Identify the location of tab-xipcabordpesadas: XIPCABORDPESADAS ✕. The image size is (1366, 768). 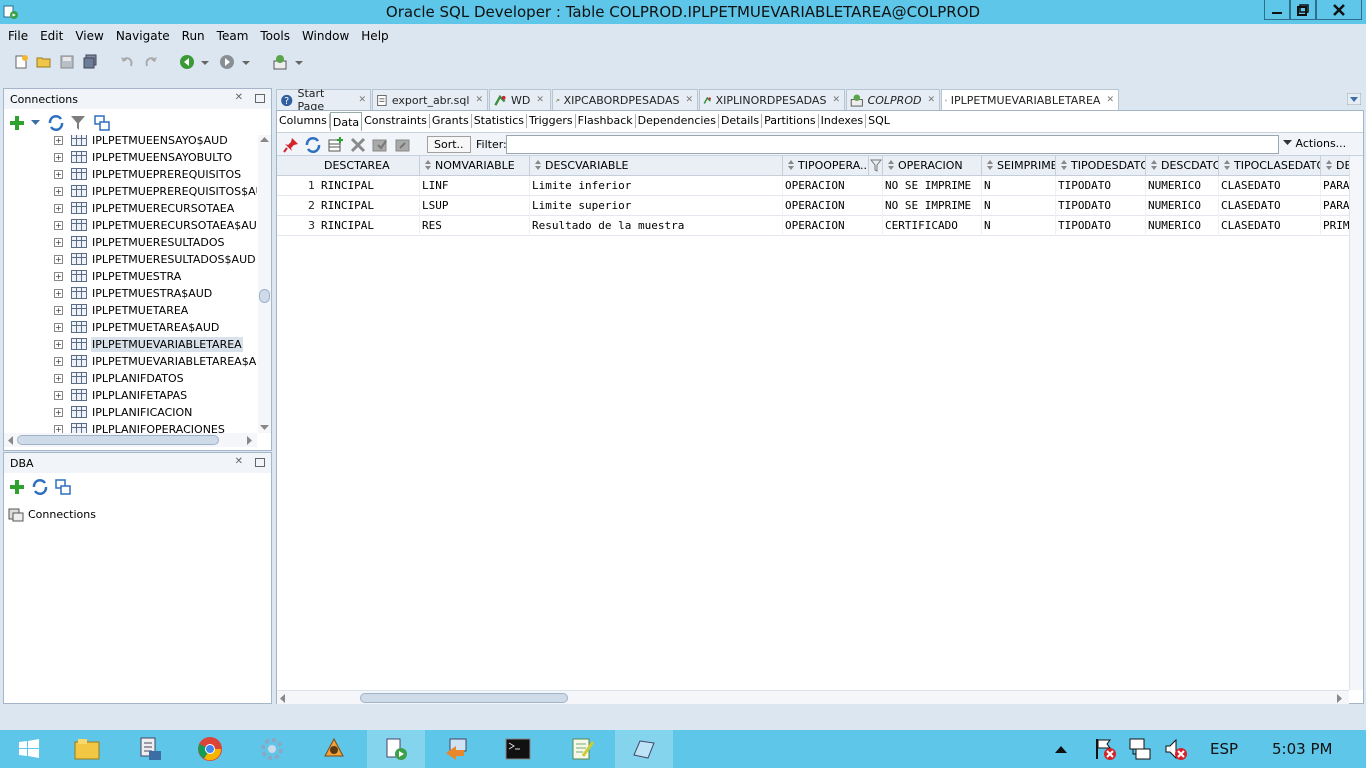
(625, 99).